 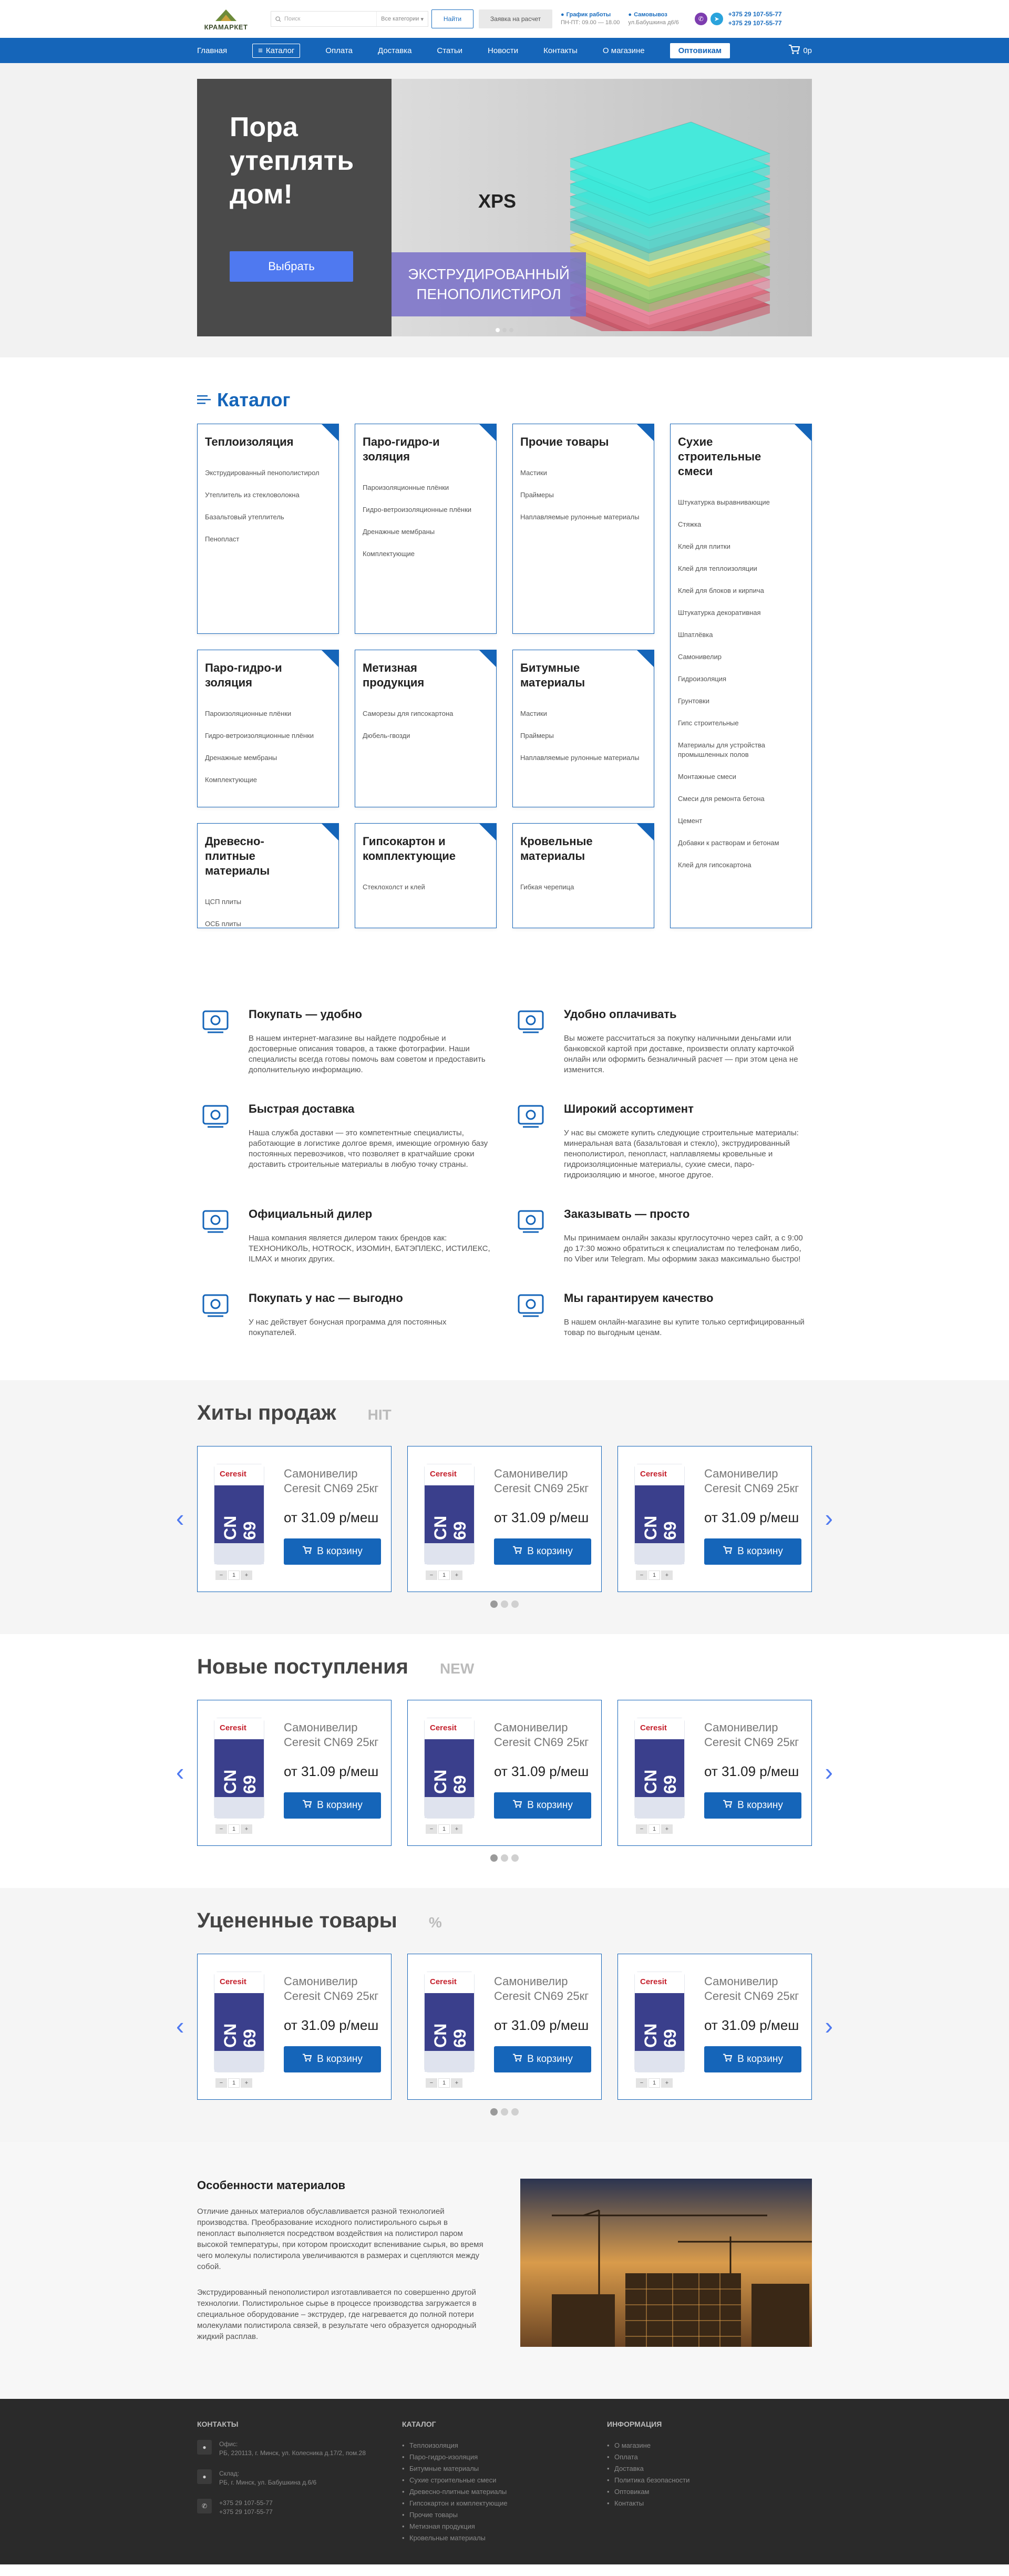 I want to click on catalog-subcategory-link: Цемент, so click(x=741, y=821).